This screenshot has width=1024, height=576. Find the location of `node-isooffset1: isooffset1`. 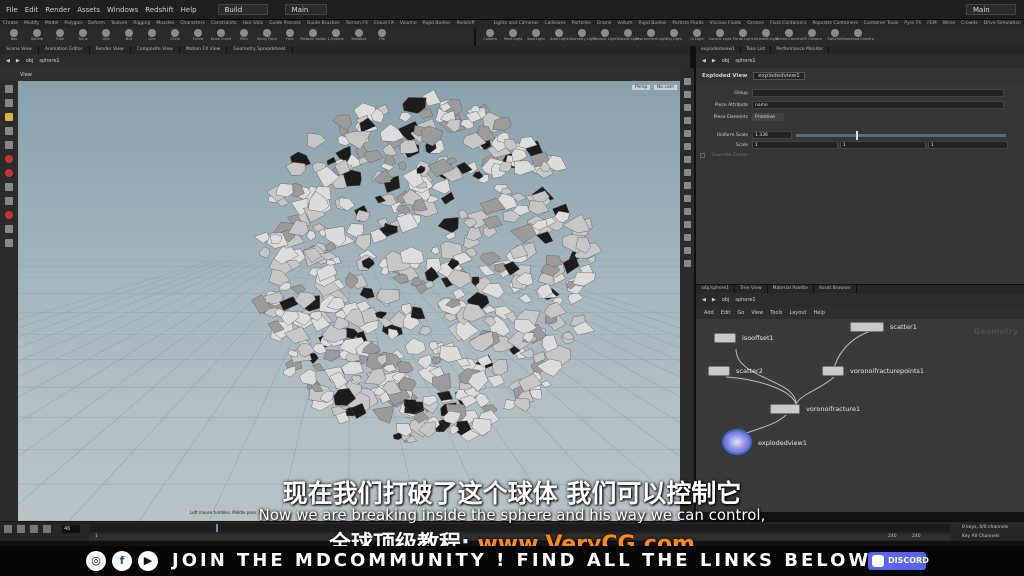

node-isooffset1: isooffset1 is located at coordinates (744, 338).